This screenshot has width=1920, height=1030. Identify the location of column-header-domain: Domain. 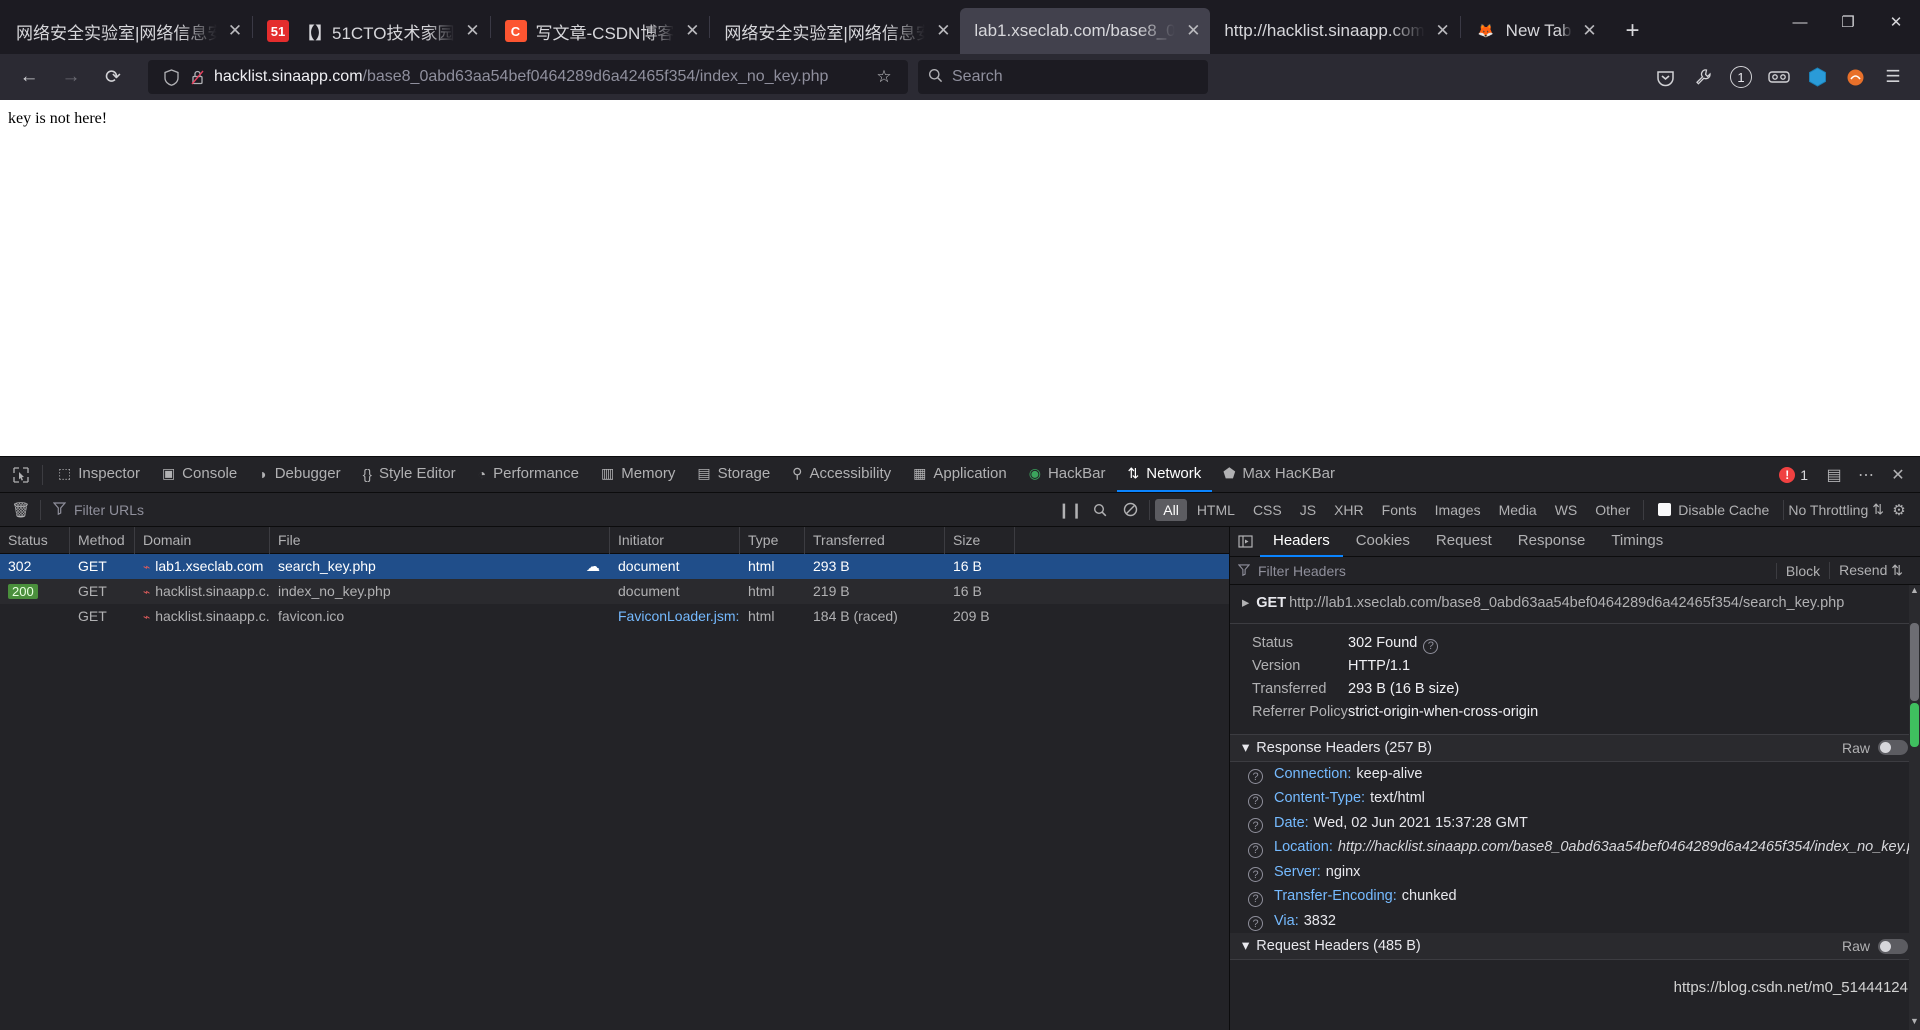
(202, 540).